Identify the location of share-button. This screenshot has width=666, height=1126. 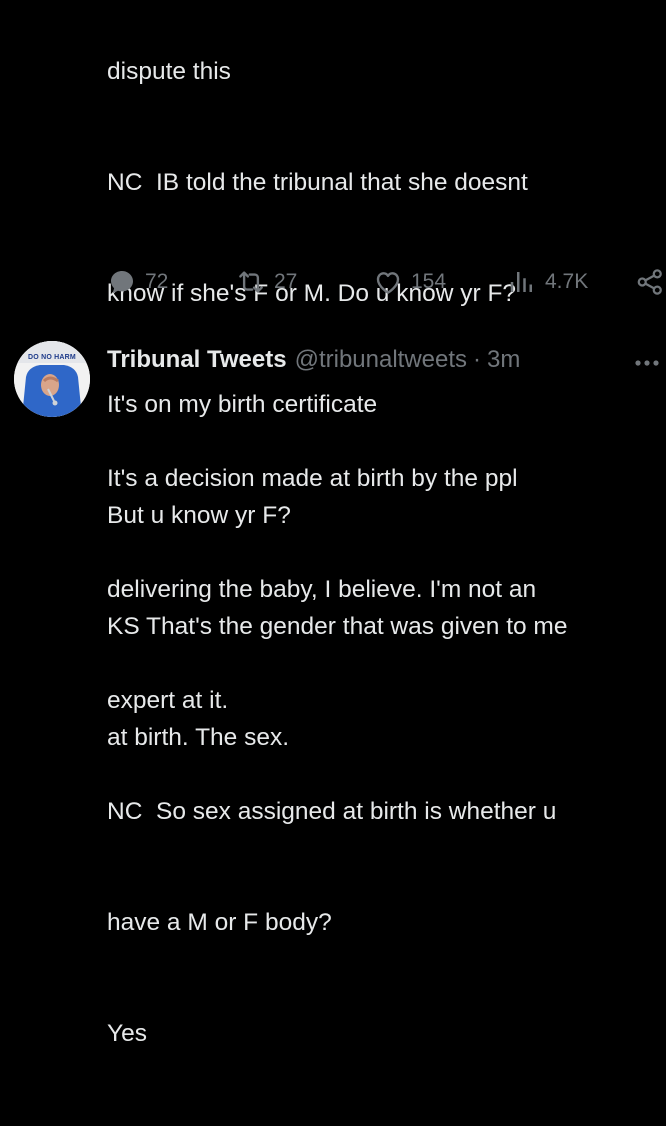
(650, 282).